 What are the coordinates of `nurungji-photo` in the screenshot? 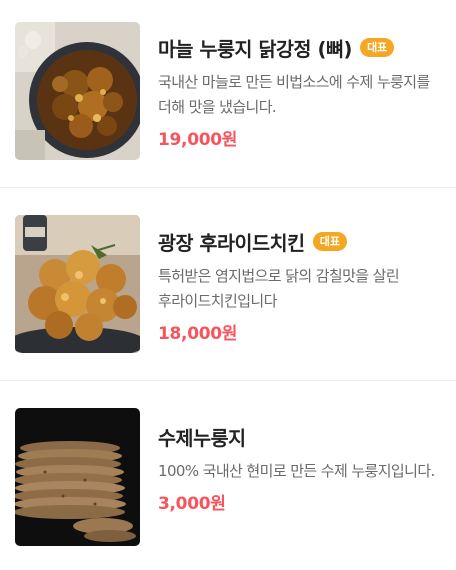 It's located at (77, 477).